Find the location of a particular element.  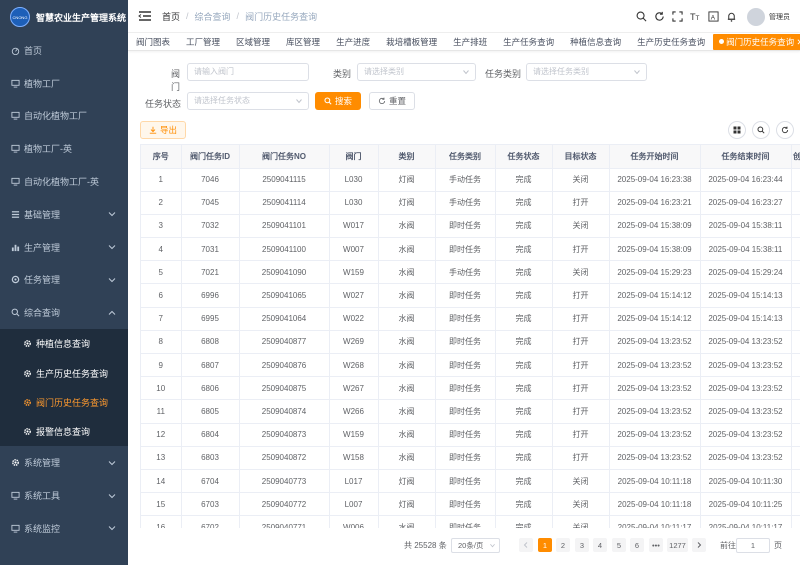

chevron-left-icon is located at coordinates (525, 545).